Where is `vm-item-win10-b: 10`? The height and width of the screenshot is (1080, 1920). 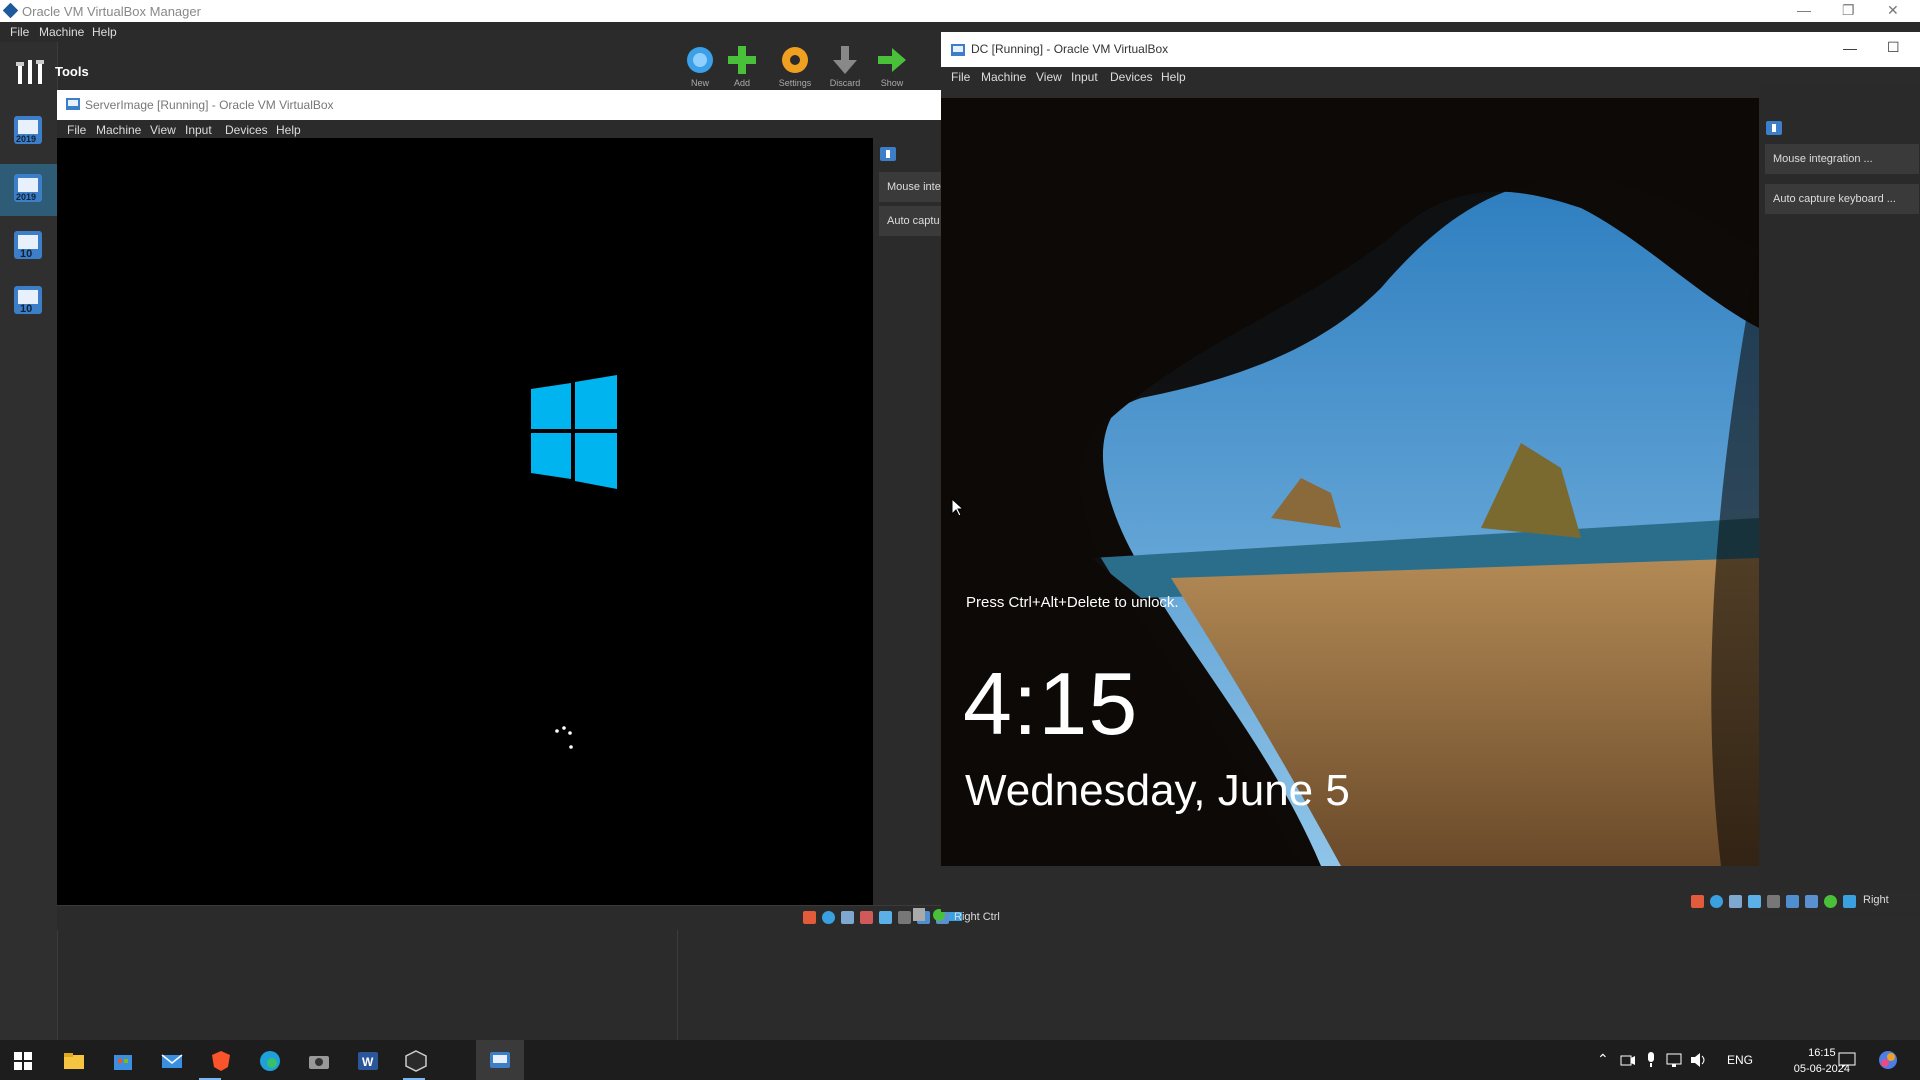
vm-item-win10-b: 10 is located at coordinates (28, 300).